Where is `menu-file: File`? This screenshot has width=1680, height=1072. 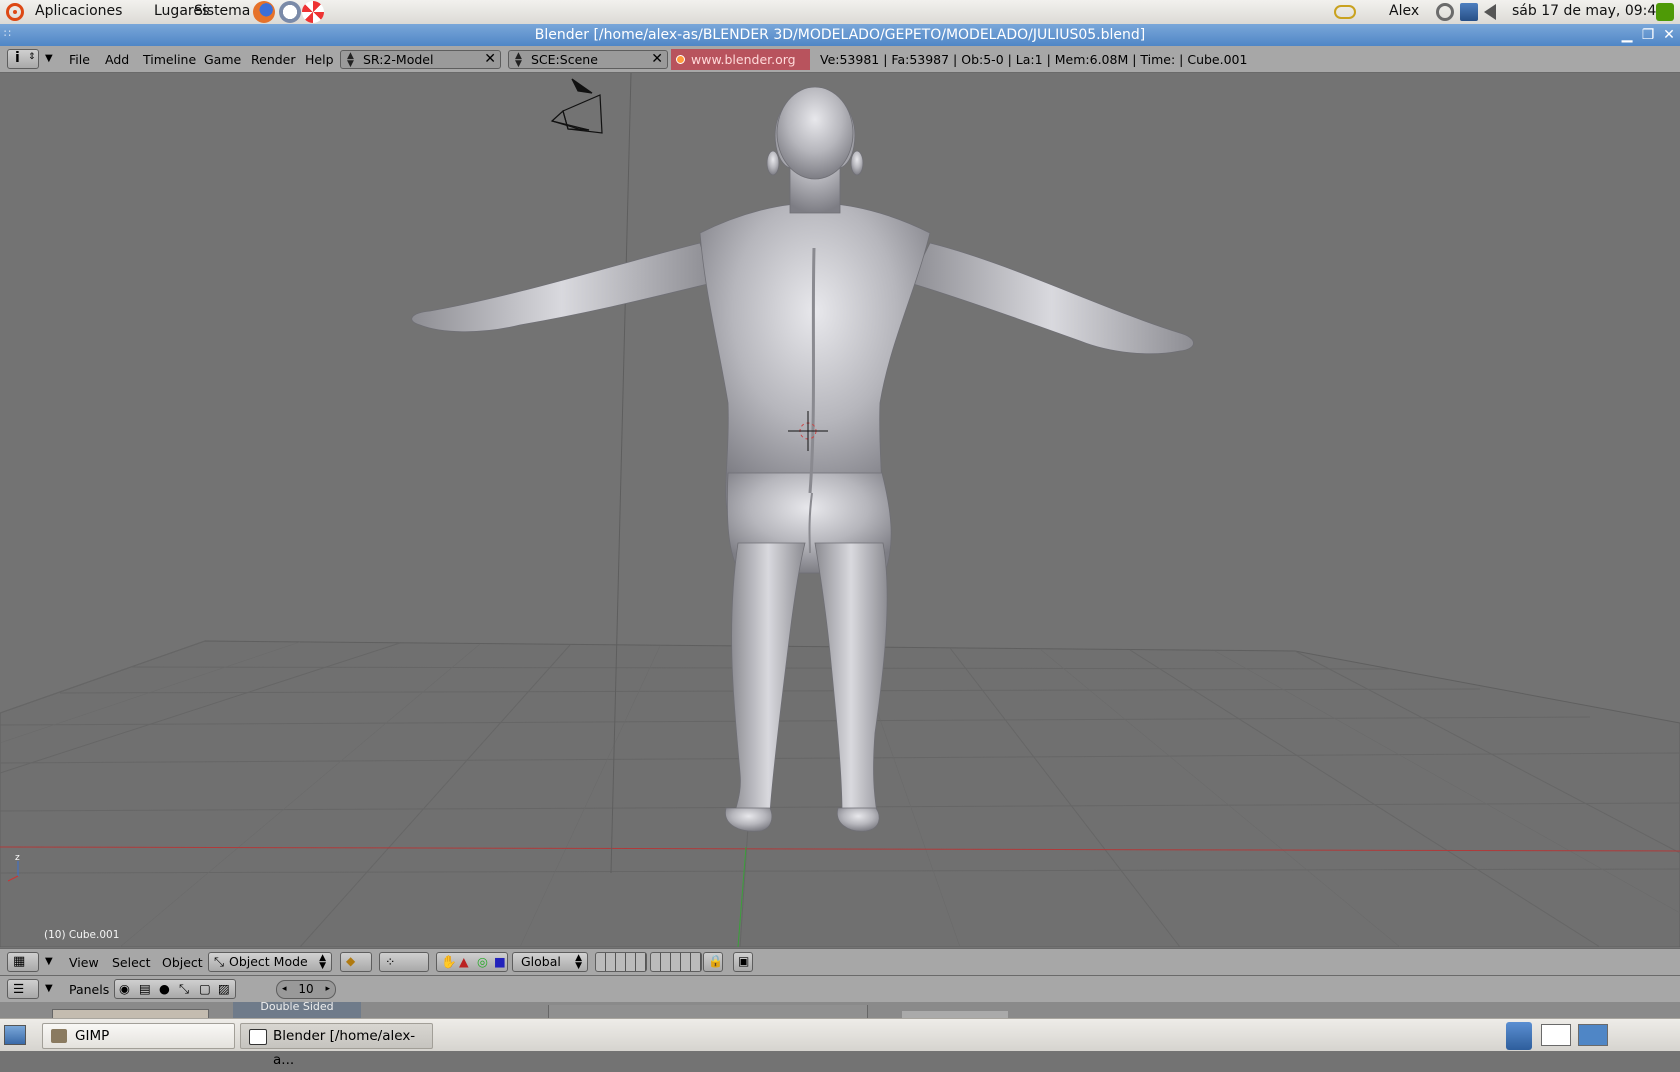 menu-file: File is located at coordinates (79, 59).